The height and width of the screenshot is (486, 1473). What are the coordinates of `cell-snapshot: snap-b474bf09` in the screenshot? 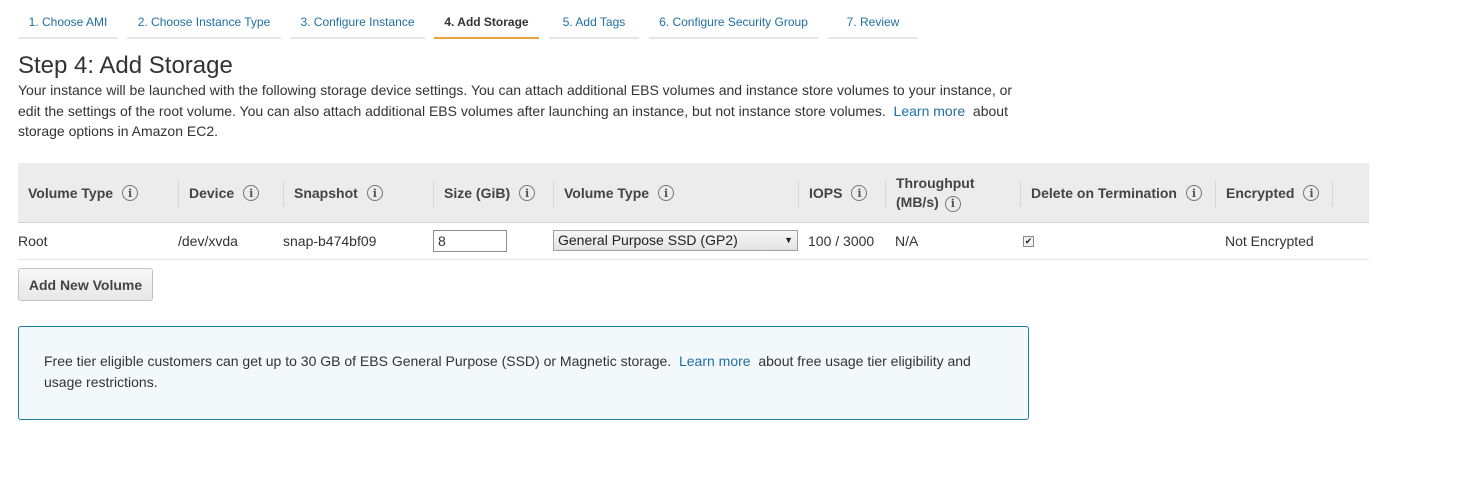 It's located at (330, 241).